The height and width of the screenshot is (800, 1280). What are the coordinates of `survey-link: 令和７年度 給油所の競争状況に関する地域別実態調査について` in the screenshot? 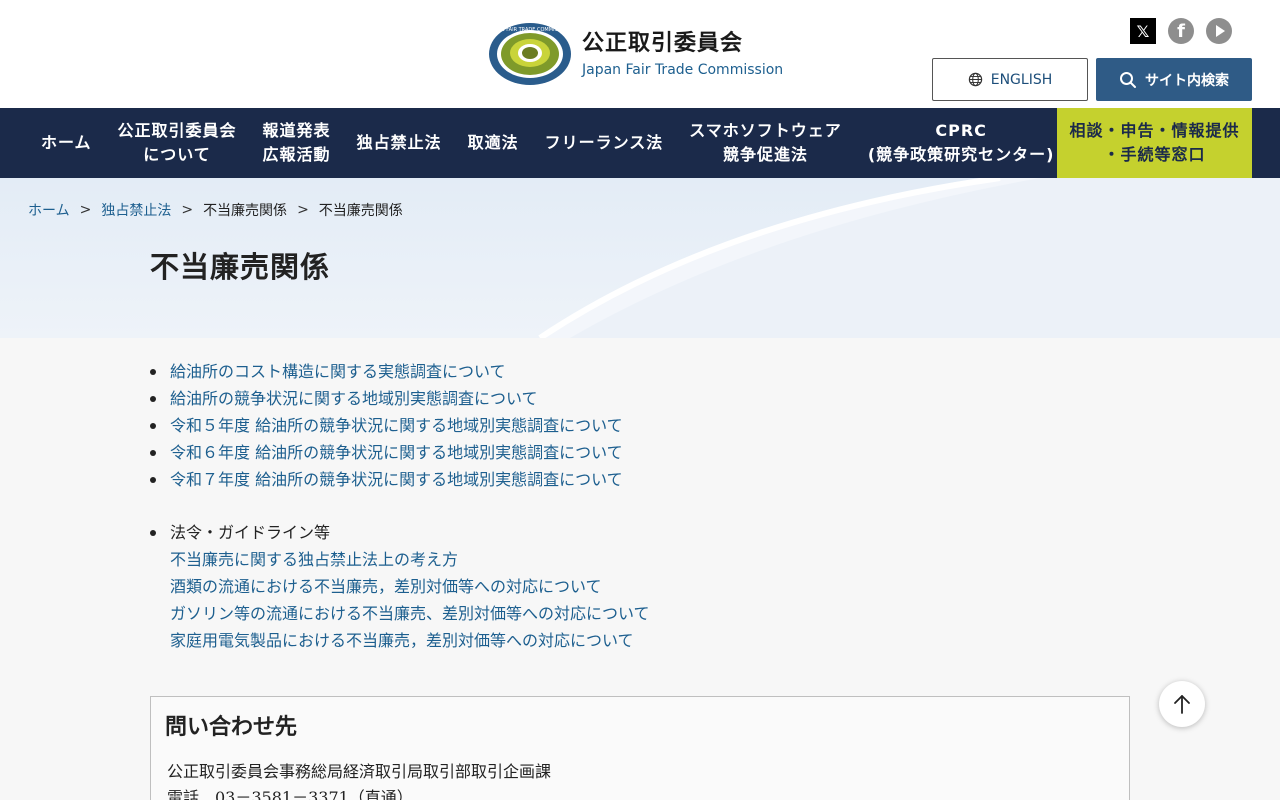 It's located at (396, 479).